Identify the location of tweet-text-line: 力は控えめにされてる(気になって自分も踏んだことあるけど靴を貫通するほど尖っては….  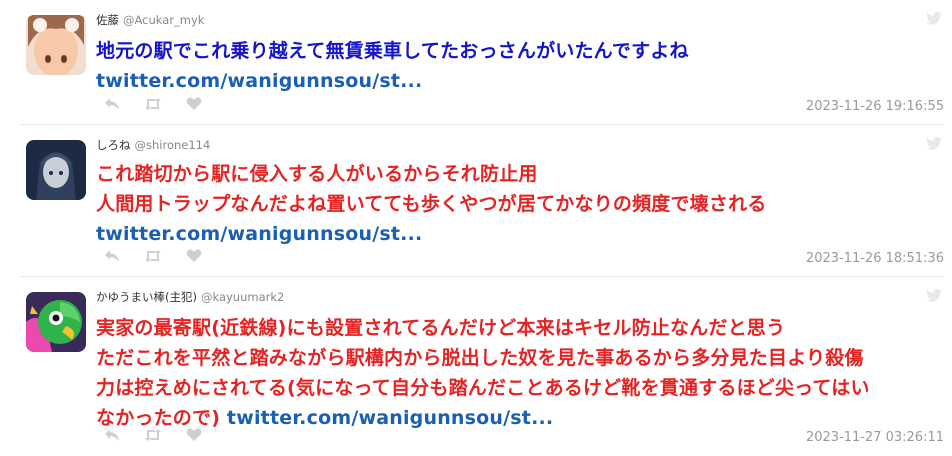
(483, 388).